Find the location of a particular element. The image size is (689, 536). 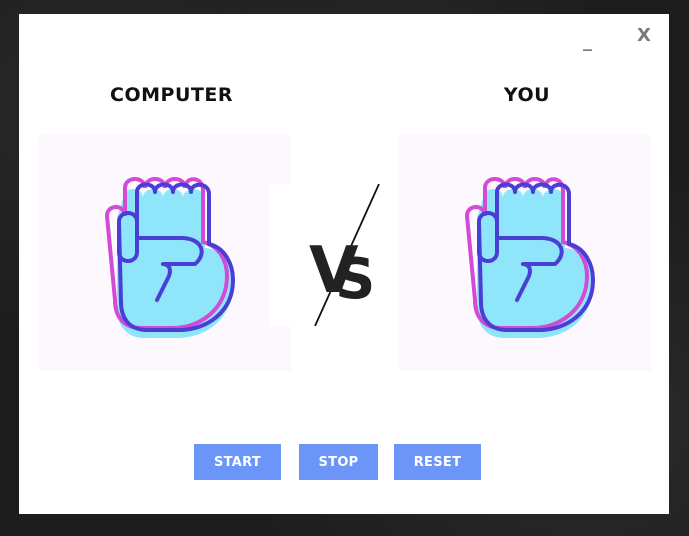

minimize-button: _ is located at coordinates (587, 42).